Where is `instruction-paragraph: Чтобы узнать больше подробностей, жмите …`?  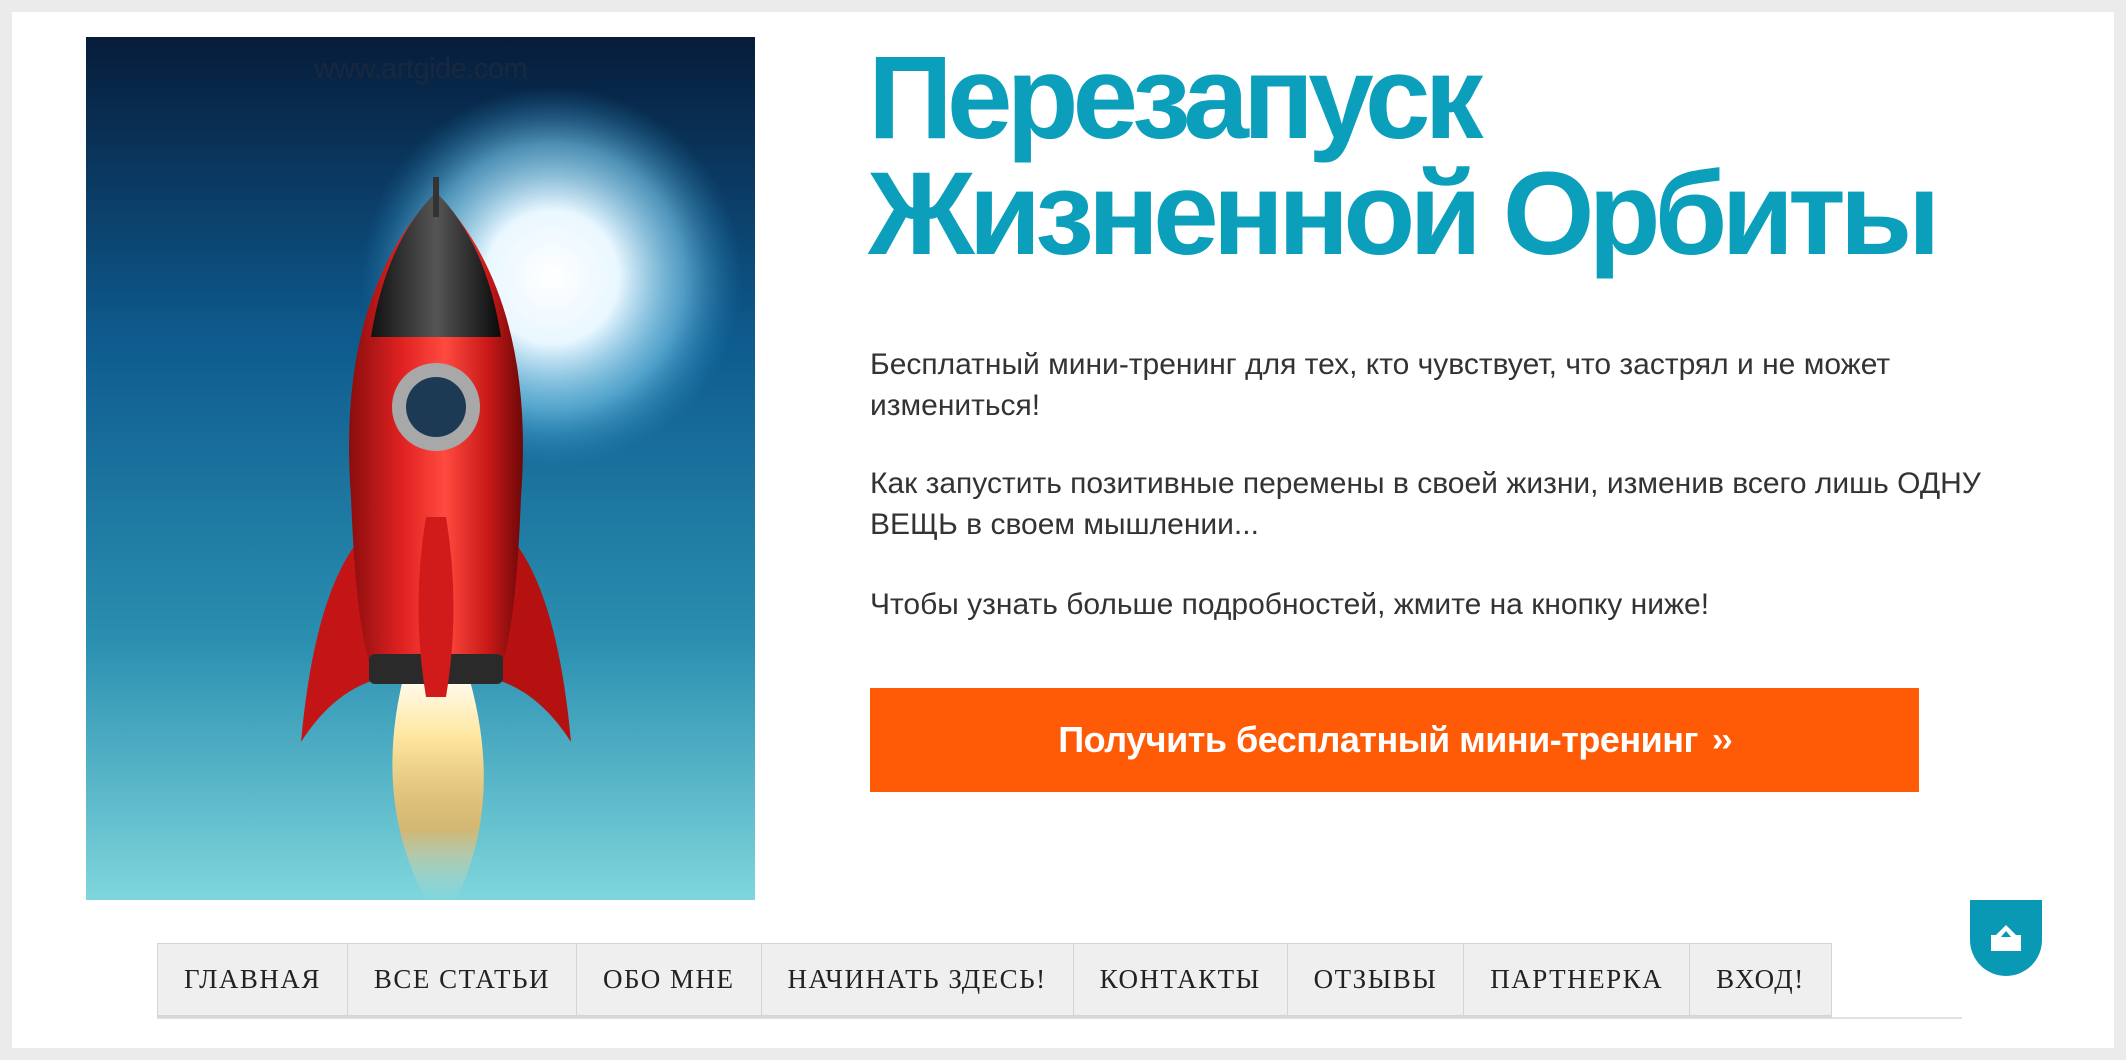
instruction-paragraph: Чтобы узнать больше подробностей, жмите … is located at coordinates (1290, 604).